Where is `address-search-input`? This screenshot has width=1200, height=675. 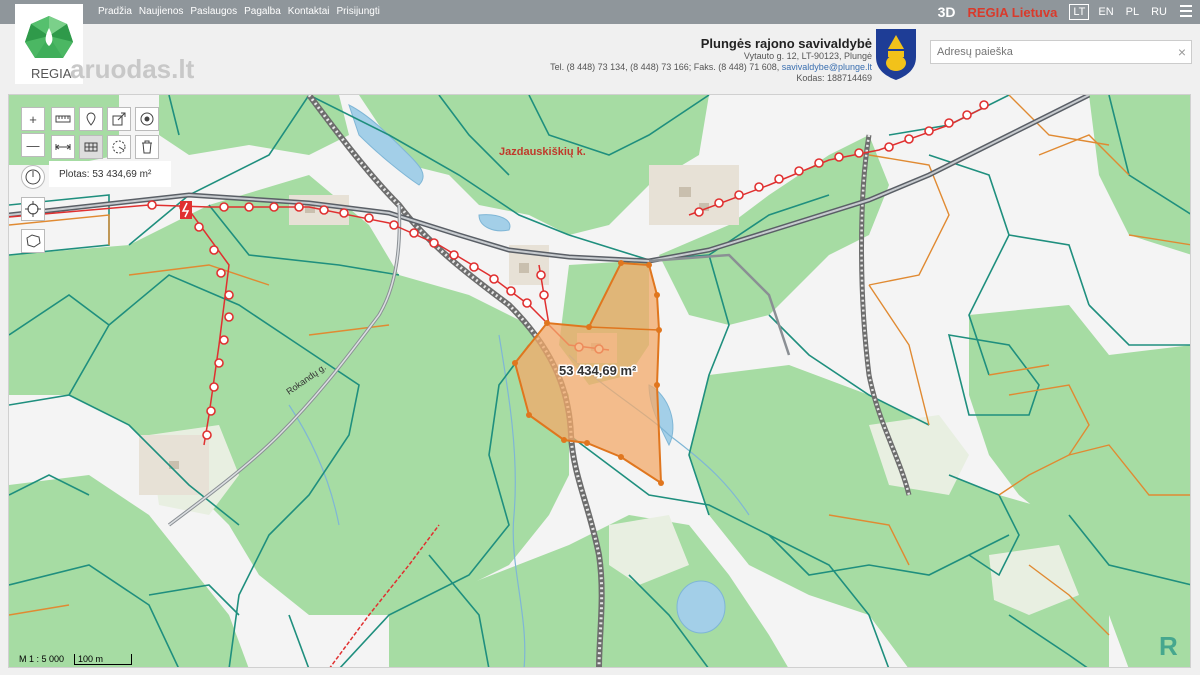
address-search-input is located at coordinates (1046, 52).